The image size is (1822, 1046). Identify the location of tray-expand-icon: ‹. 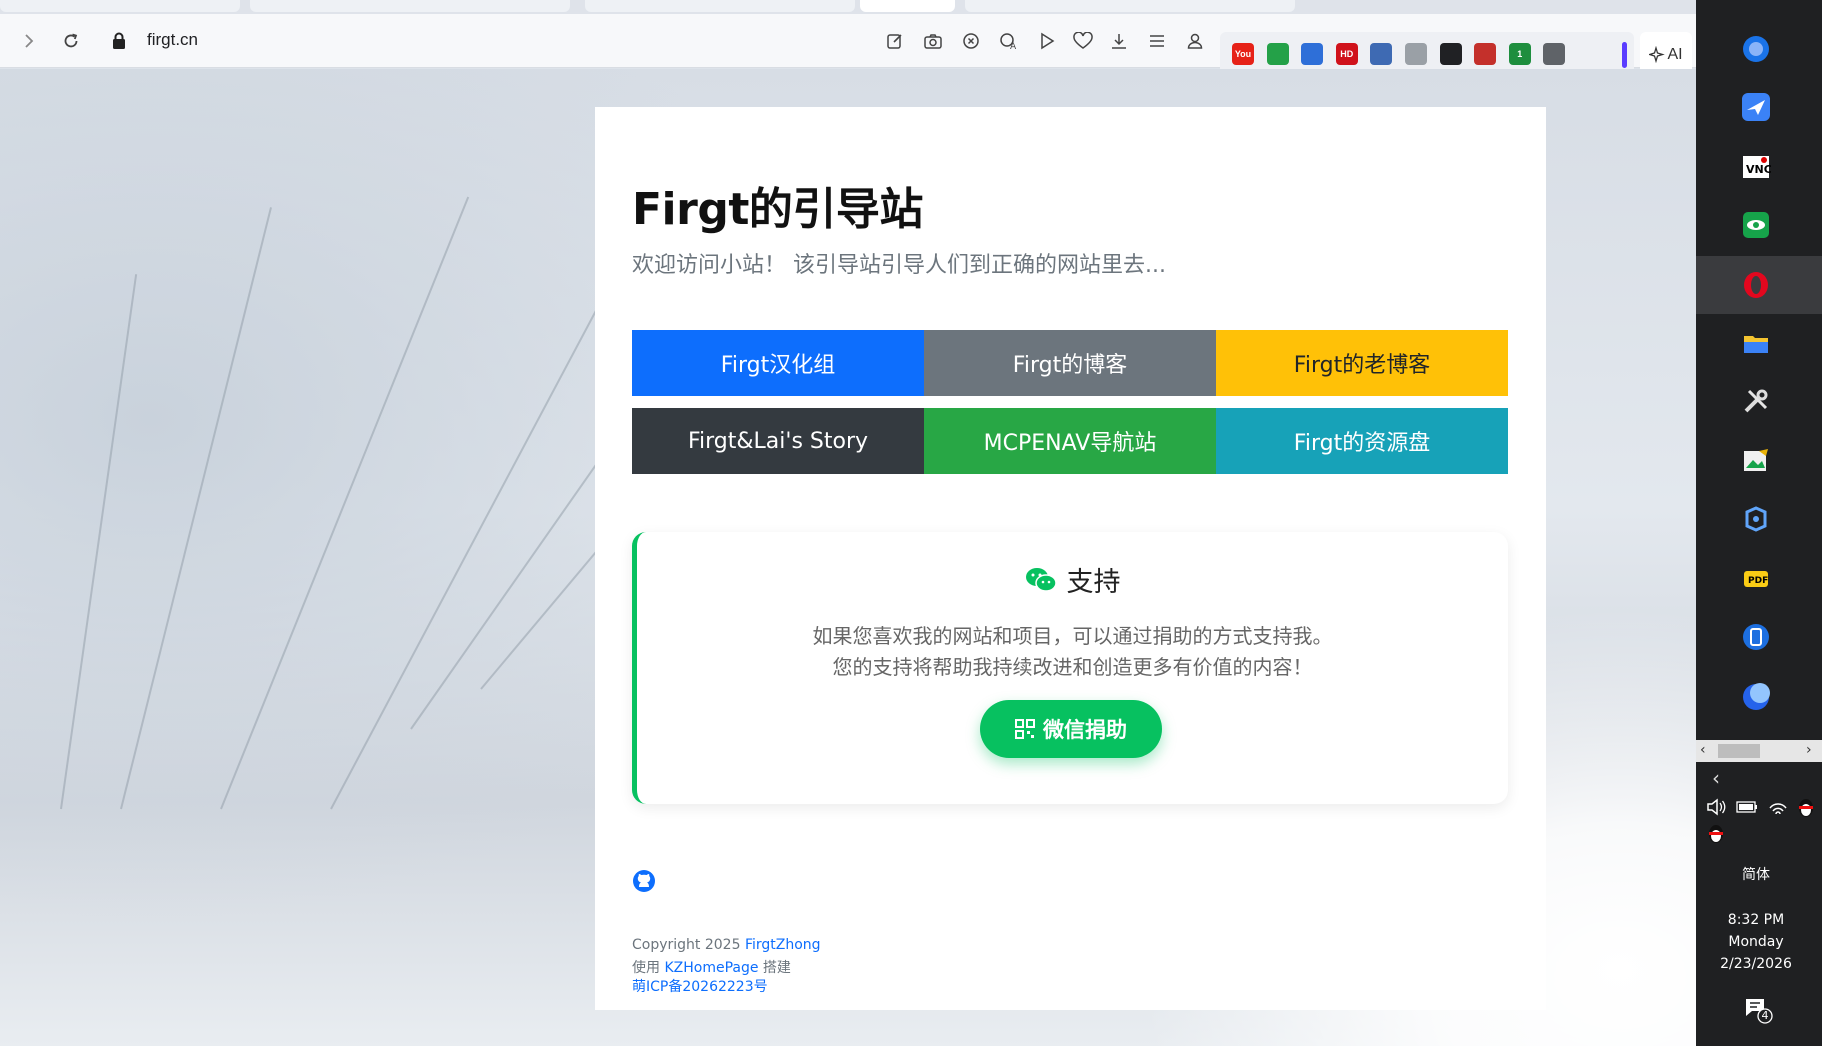
(1716, 778).